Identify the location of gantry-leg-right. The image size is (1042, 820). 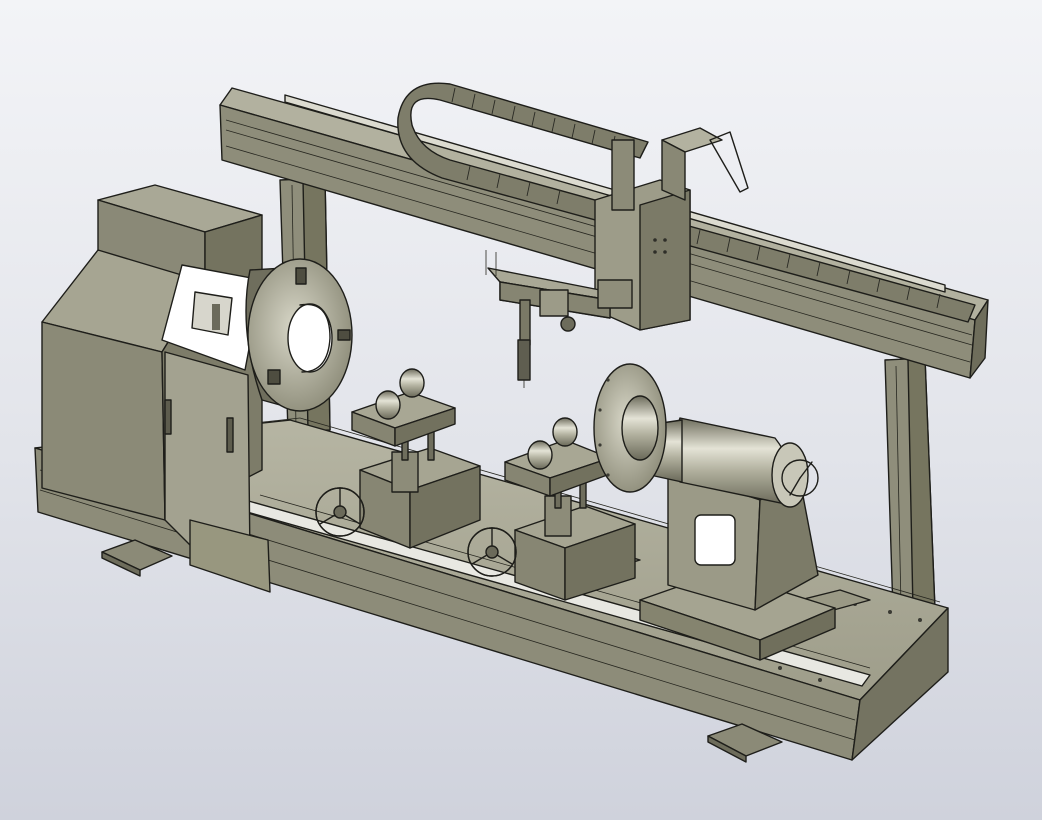
(910, 485).